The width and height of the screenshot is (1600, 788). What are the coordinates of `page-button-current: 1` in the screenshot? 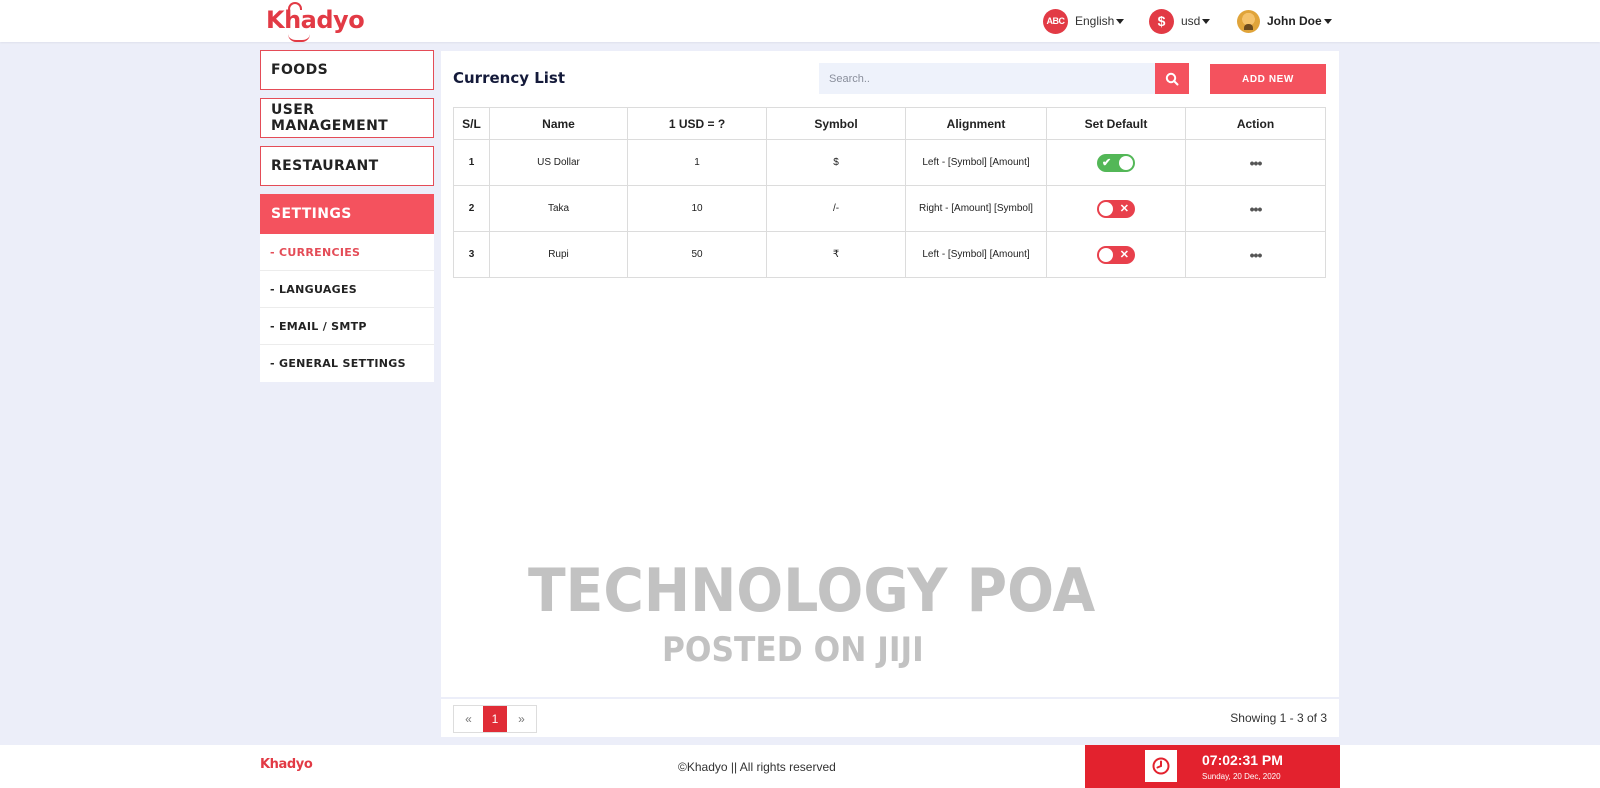 It's located at (495, 719).